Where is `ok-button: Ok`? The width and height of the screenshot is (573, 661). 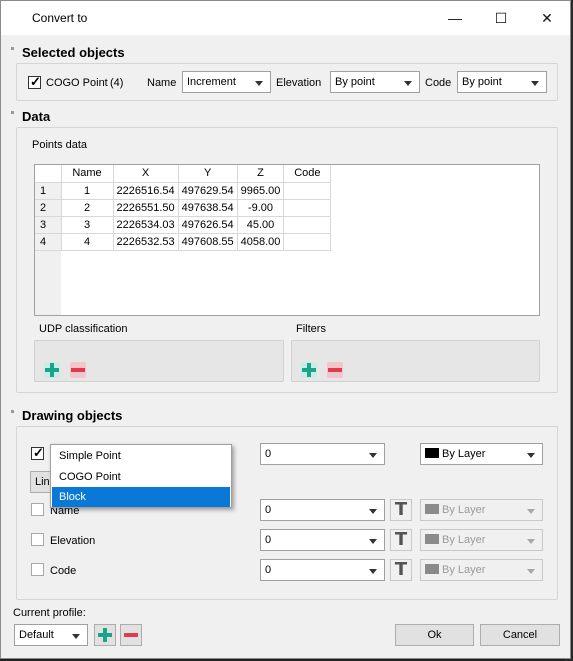
ok-button: Ok is located at coordinates (434, 635).